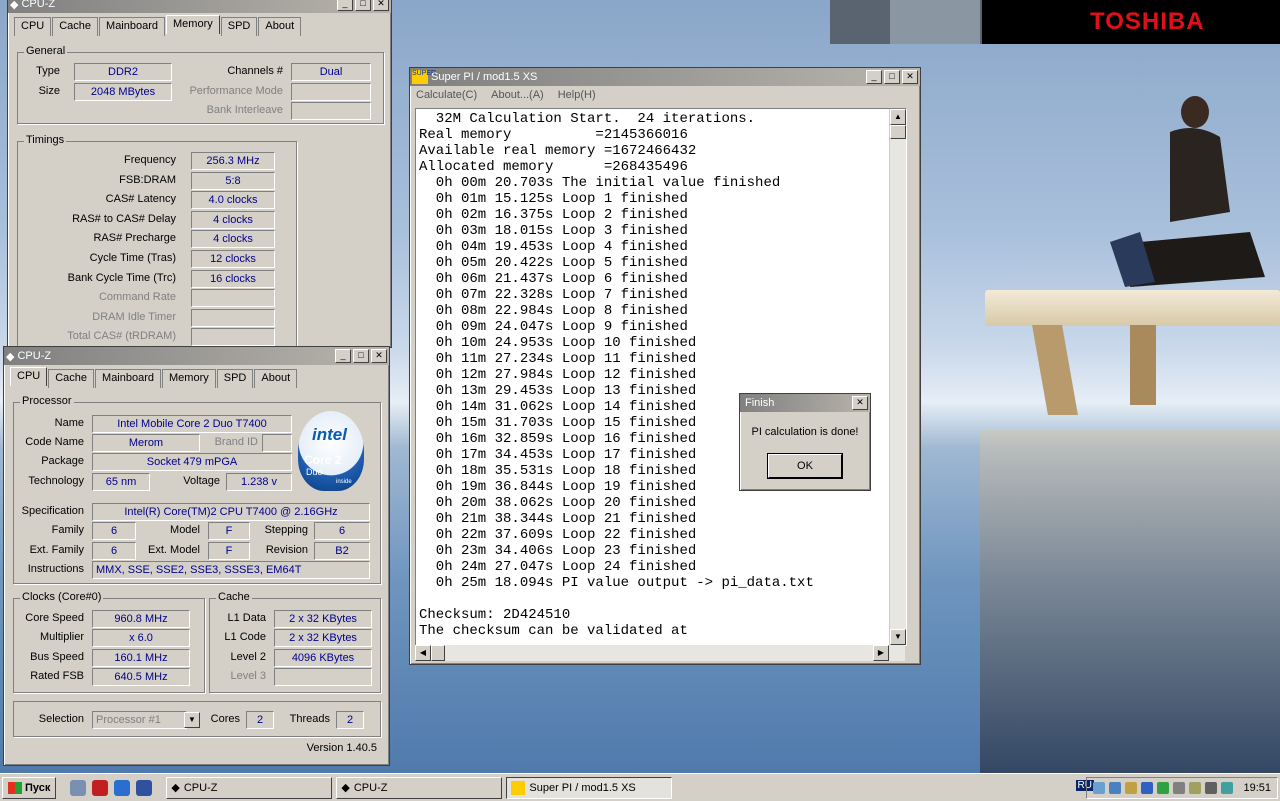 The width and height of the screenshot is (1280, 801). What do you see at coordinates (805, 466) in the screenshot?
I see `ok-button: OK` at bounding box center [805, 466].